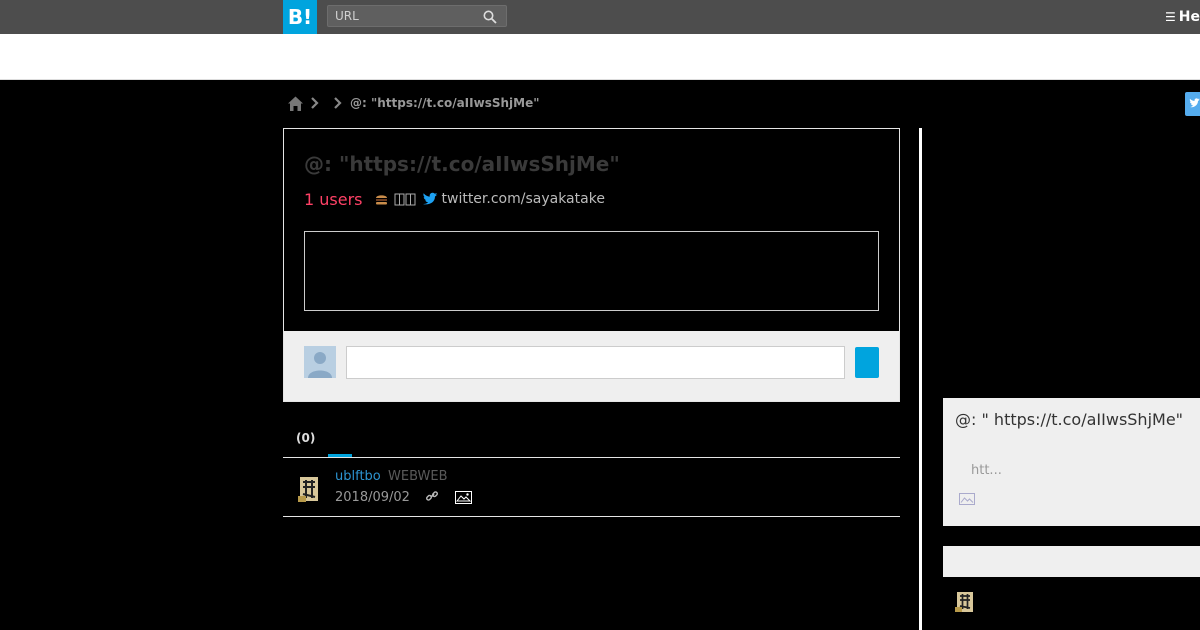 This screenshot has height=630, width=1200. I want to click on hamburger-icon, so click(381, 199).